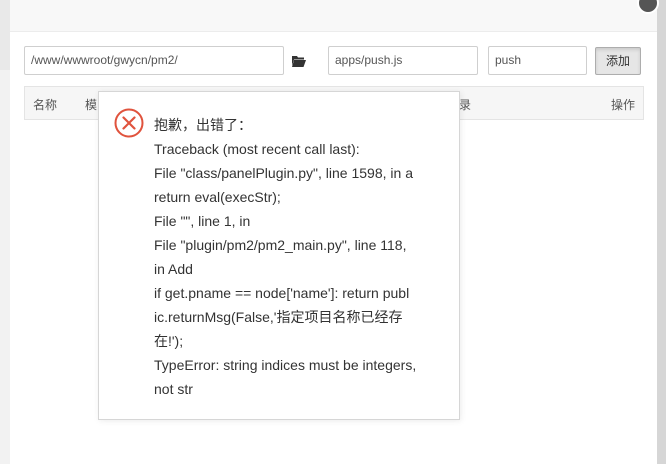 This screenshot has height=464, width=666. I want to click on error-line: ic.returnMsg(False,'指定项目名称已经存, so click(278, 317).